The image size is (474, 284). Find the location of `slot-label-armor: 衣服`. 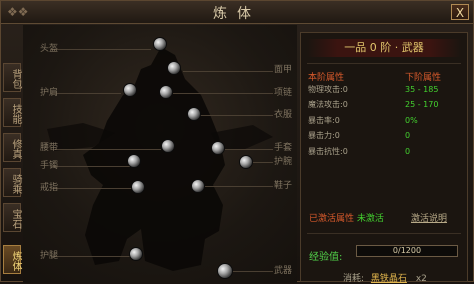

slot-label-armor: 衣服 is located at coordinates (283, 115).